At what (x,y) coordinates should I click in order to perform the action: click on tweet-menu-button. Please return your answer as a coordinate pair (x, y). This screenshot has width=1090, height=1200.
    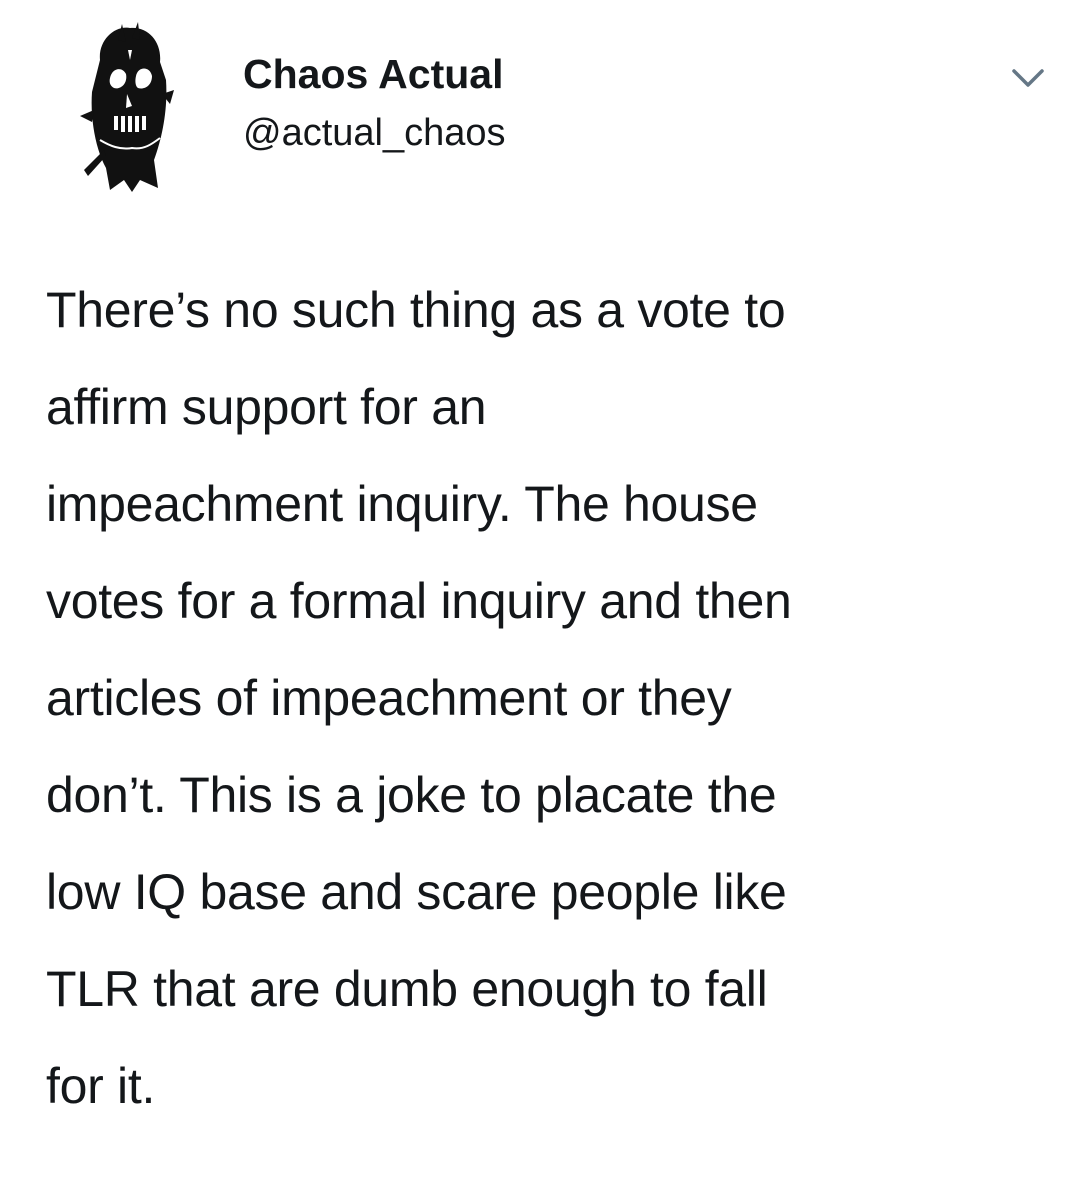
    Looking at the image, I should click on (1028, 78).